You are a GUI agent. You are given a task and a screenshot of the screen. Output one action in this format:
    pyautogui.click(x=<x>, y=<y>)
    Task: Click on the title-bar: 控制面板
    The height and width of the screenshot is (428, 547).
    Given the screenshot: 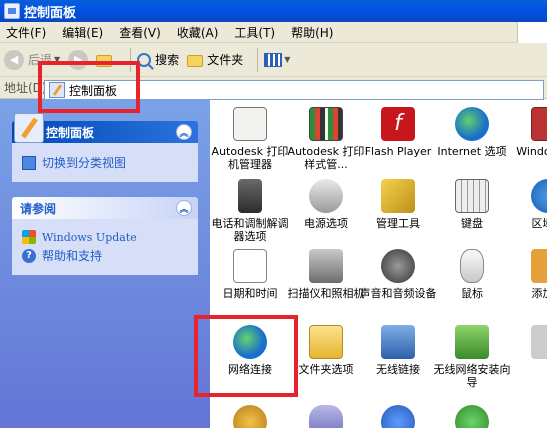 What is the action you would take?
    pyautogui.click(x=273, y=11)
    